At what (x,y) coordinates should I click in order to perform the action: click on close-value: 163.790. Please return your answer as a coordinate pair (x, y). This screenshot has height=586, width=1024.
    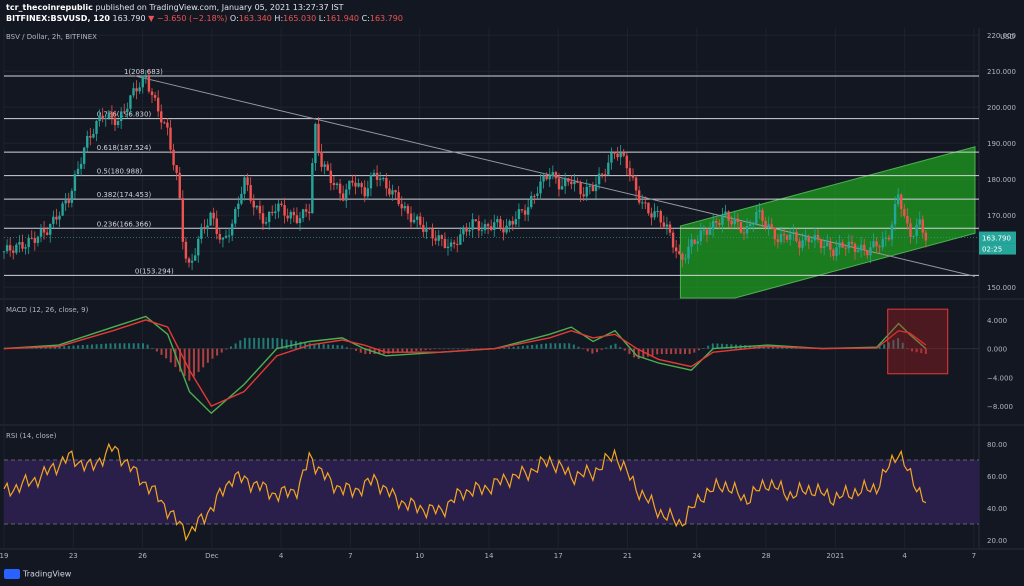
    Looking at the image, I should click on (386, 18).